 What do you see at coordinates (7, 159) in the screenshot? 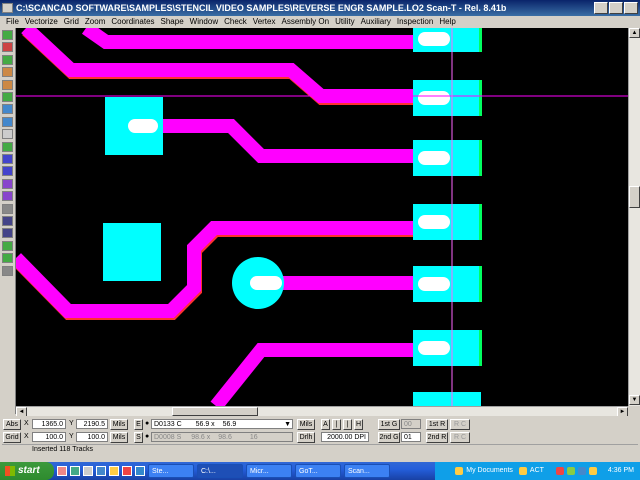
I see `layer-1-icon` at bounding box center [7, 159].